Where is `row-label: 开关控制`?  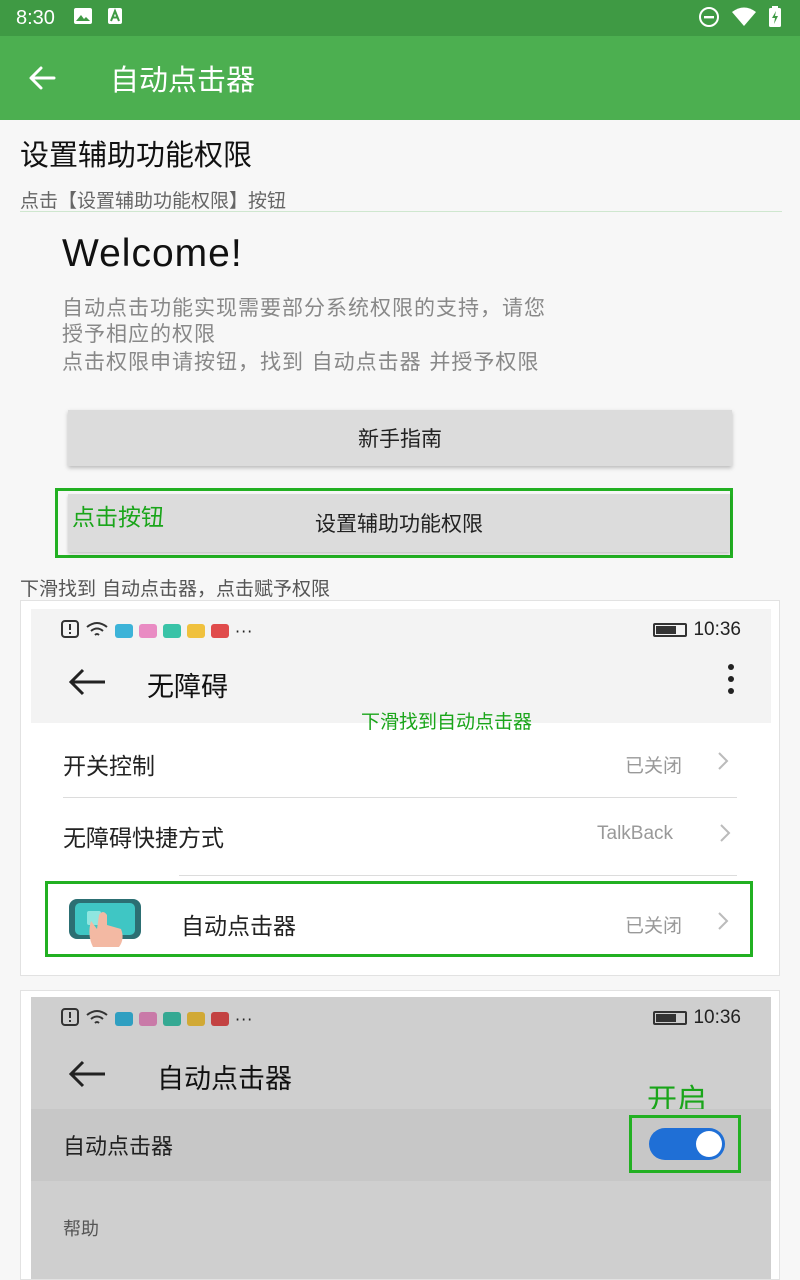
row-label: 开关控制 is located at coordinates (109, 767).